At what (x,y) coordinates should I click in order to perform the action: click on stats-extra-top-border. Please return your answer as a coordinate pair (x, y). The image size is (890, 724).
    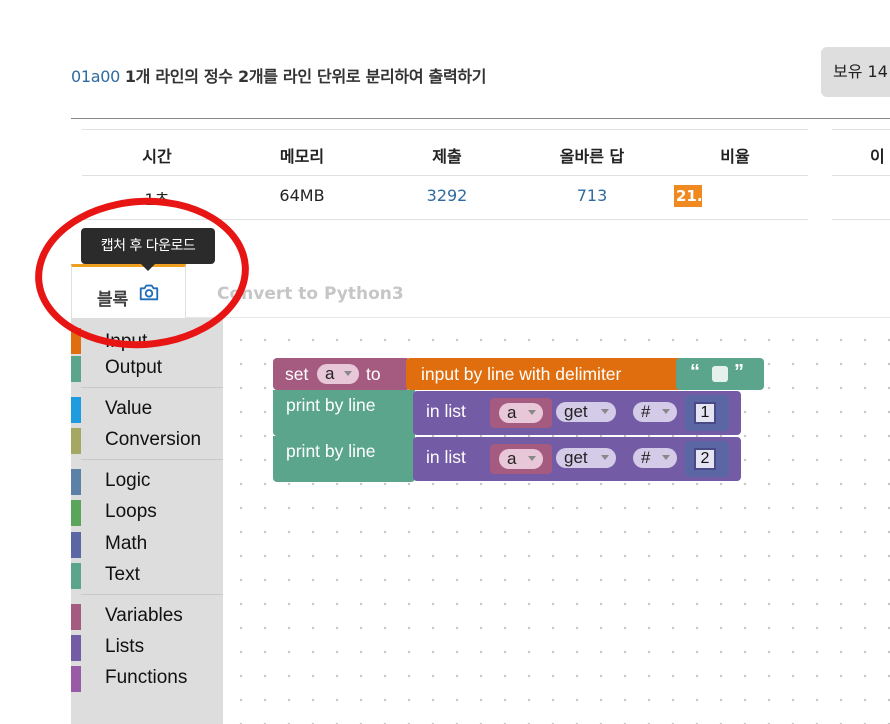
    Looking at the image, I should click on (861, 129).